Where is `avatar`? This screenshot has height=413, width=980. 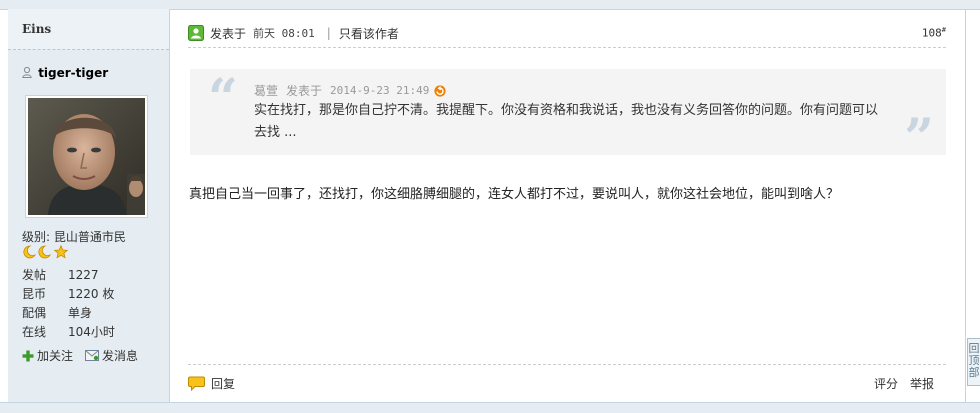 avatar is located at coordinates (86, 156).